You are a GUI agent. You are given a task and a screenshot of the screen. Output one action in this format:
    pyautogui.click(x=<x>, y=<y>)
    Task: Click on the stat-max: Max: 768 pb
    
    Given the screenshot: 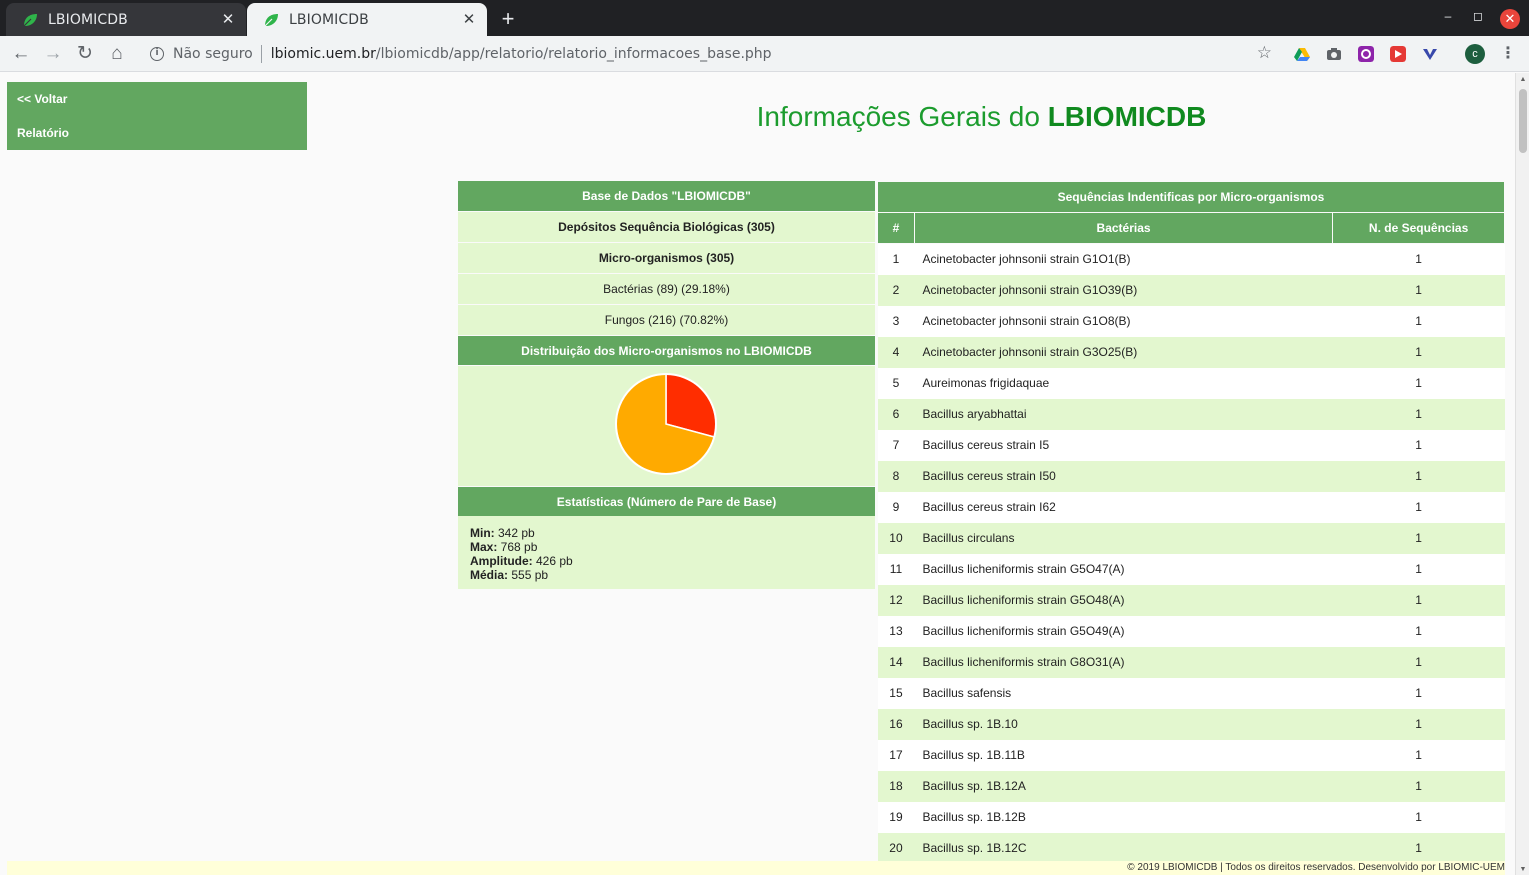 What is the action you would take?
    pyautogui.click(x=666, y=547)
    